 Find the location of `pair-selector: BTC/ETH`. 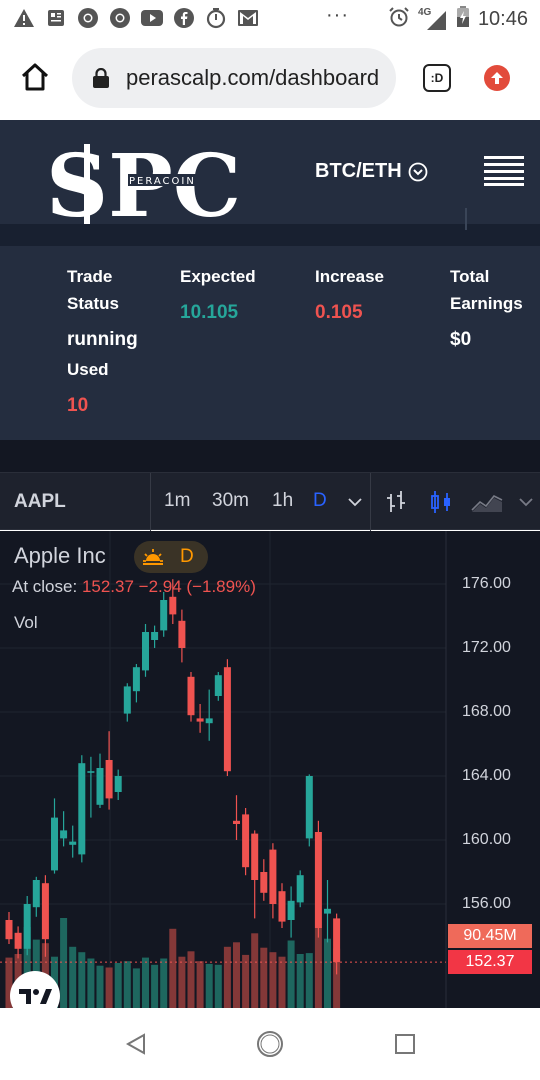

pair-selector: BTC/ETH is located at coordinates (371, 171).